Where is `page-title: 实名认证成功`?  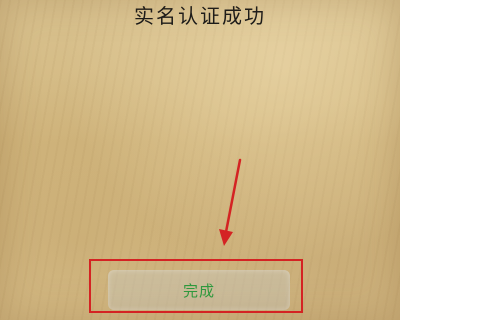 page-title: 实名认证成功 is located at coordinates (200, 16).